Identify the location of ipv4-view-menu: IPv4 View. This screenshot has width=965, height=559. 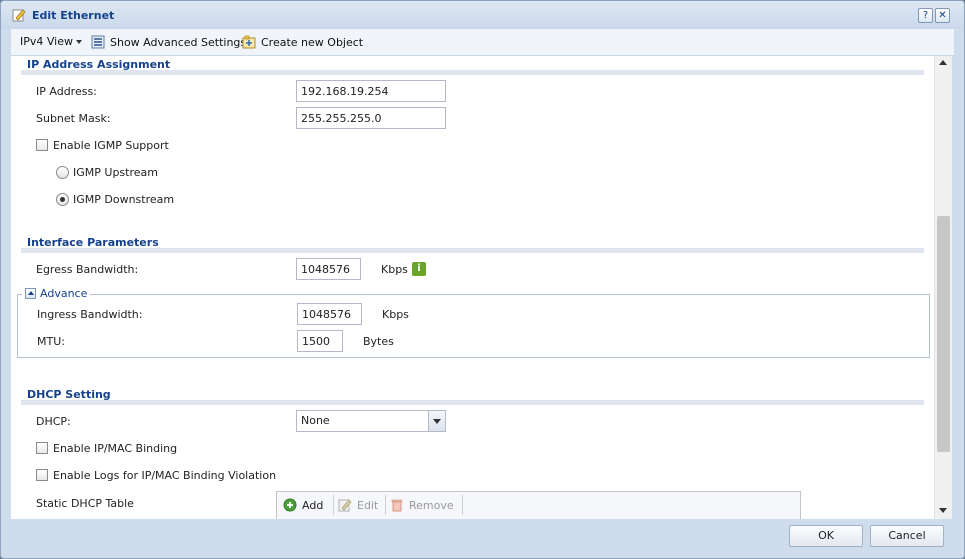
(51, 41).